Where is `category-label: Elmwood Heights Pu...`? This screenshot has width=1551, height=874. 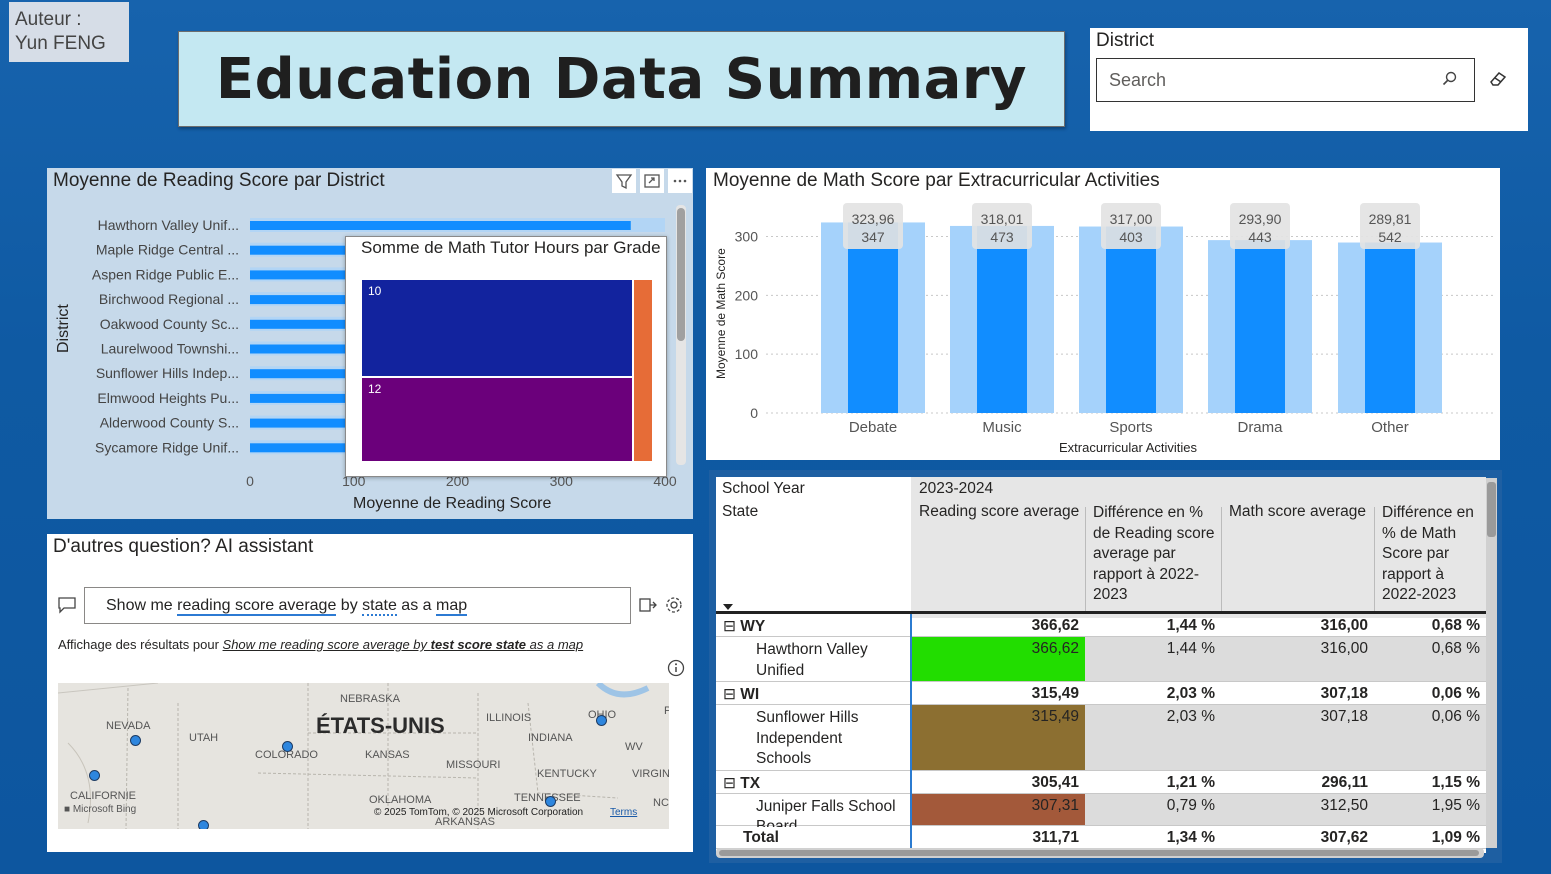 category-label: Elmwood Heights Pu... is located at coordinates (168, 398).